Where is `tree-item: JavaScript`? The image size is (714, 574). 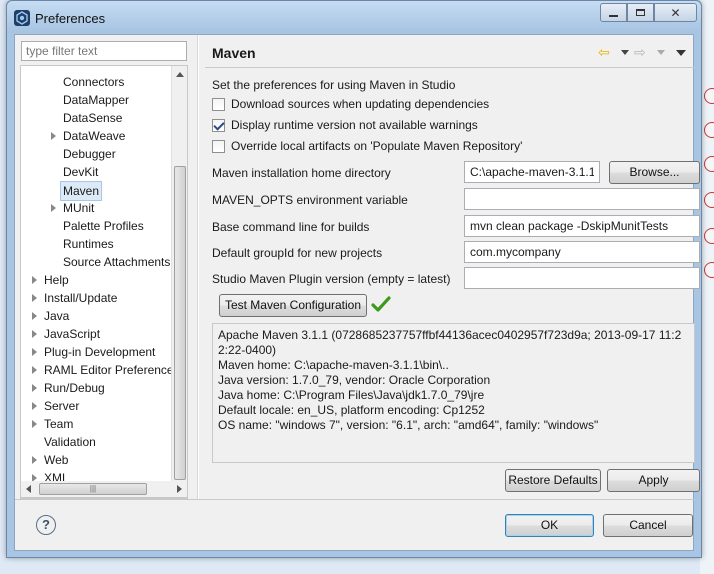 tree-item: JavaScript is located at coordinates (96, 334).